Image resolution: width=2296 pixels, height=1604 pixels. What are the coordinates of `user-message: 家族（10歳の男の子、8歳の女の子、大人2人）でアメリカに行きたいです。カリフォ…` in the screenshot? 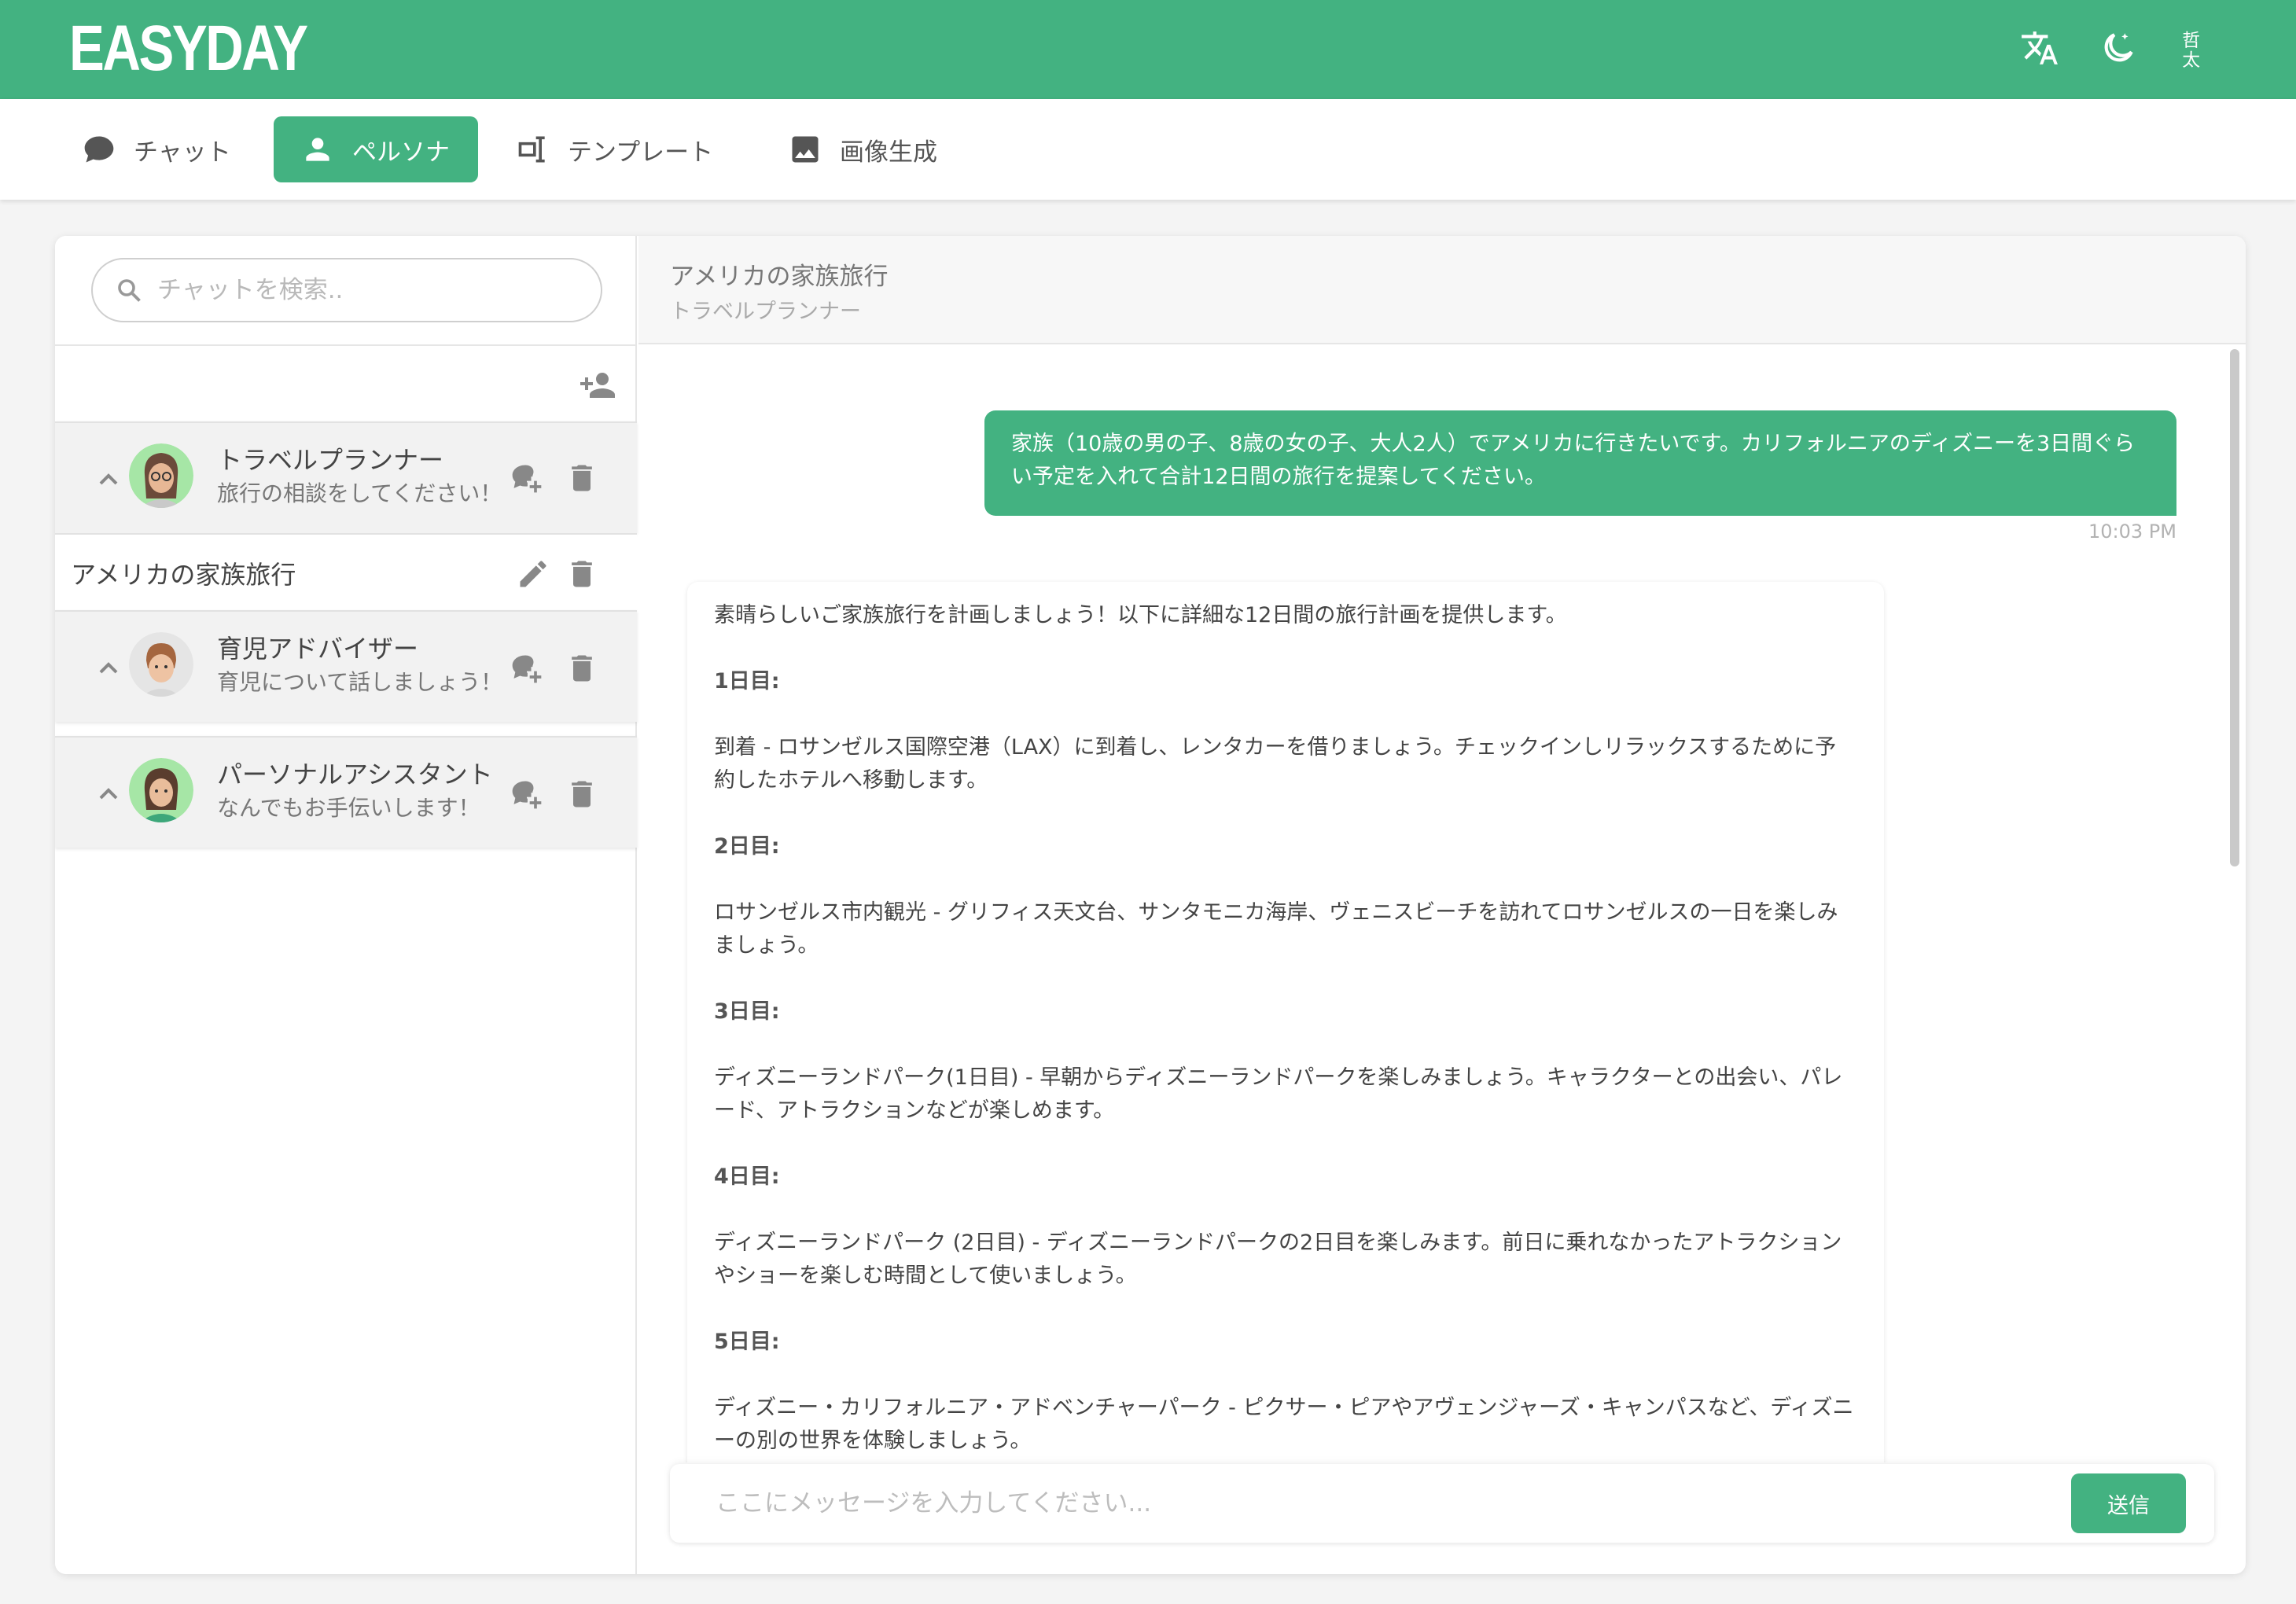 It's located at (1580, 463).